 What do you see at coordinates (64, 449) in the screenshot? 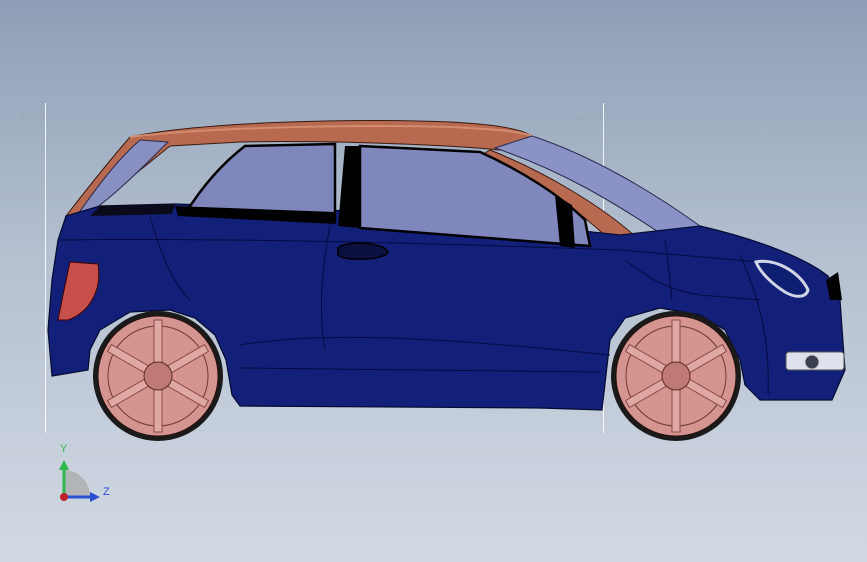
I see `triad-y-label: Y` at bounding box center [64, 449].